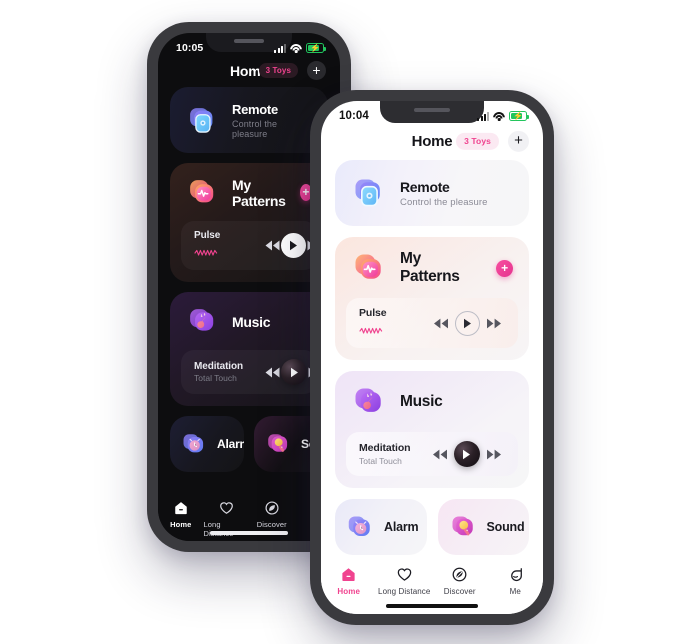 This screenshot has width=693, height=644. I want to click on status-bar: 10:05 ⚡, so click(249, 45).